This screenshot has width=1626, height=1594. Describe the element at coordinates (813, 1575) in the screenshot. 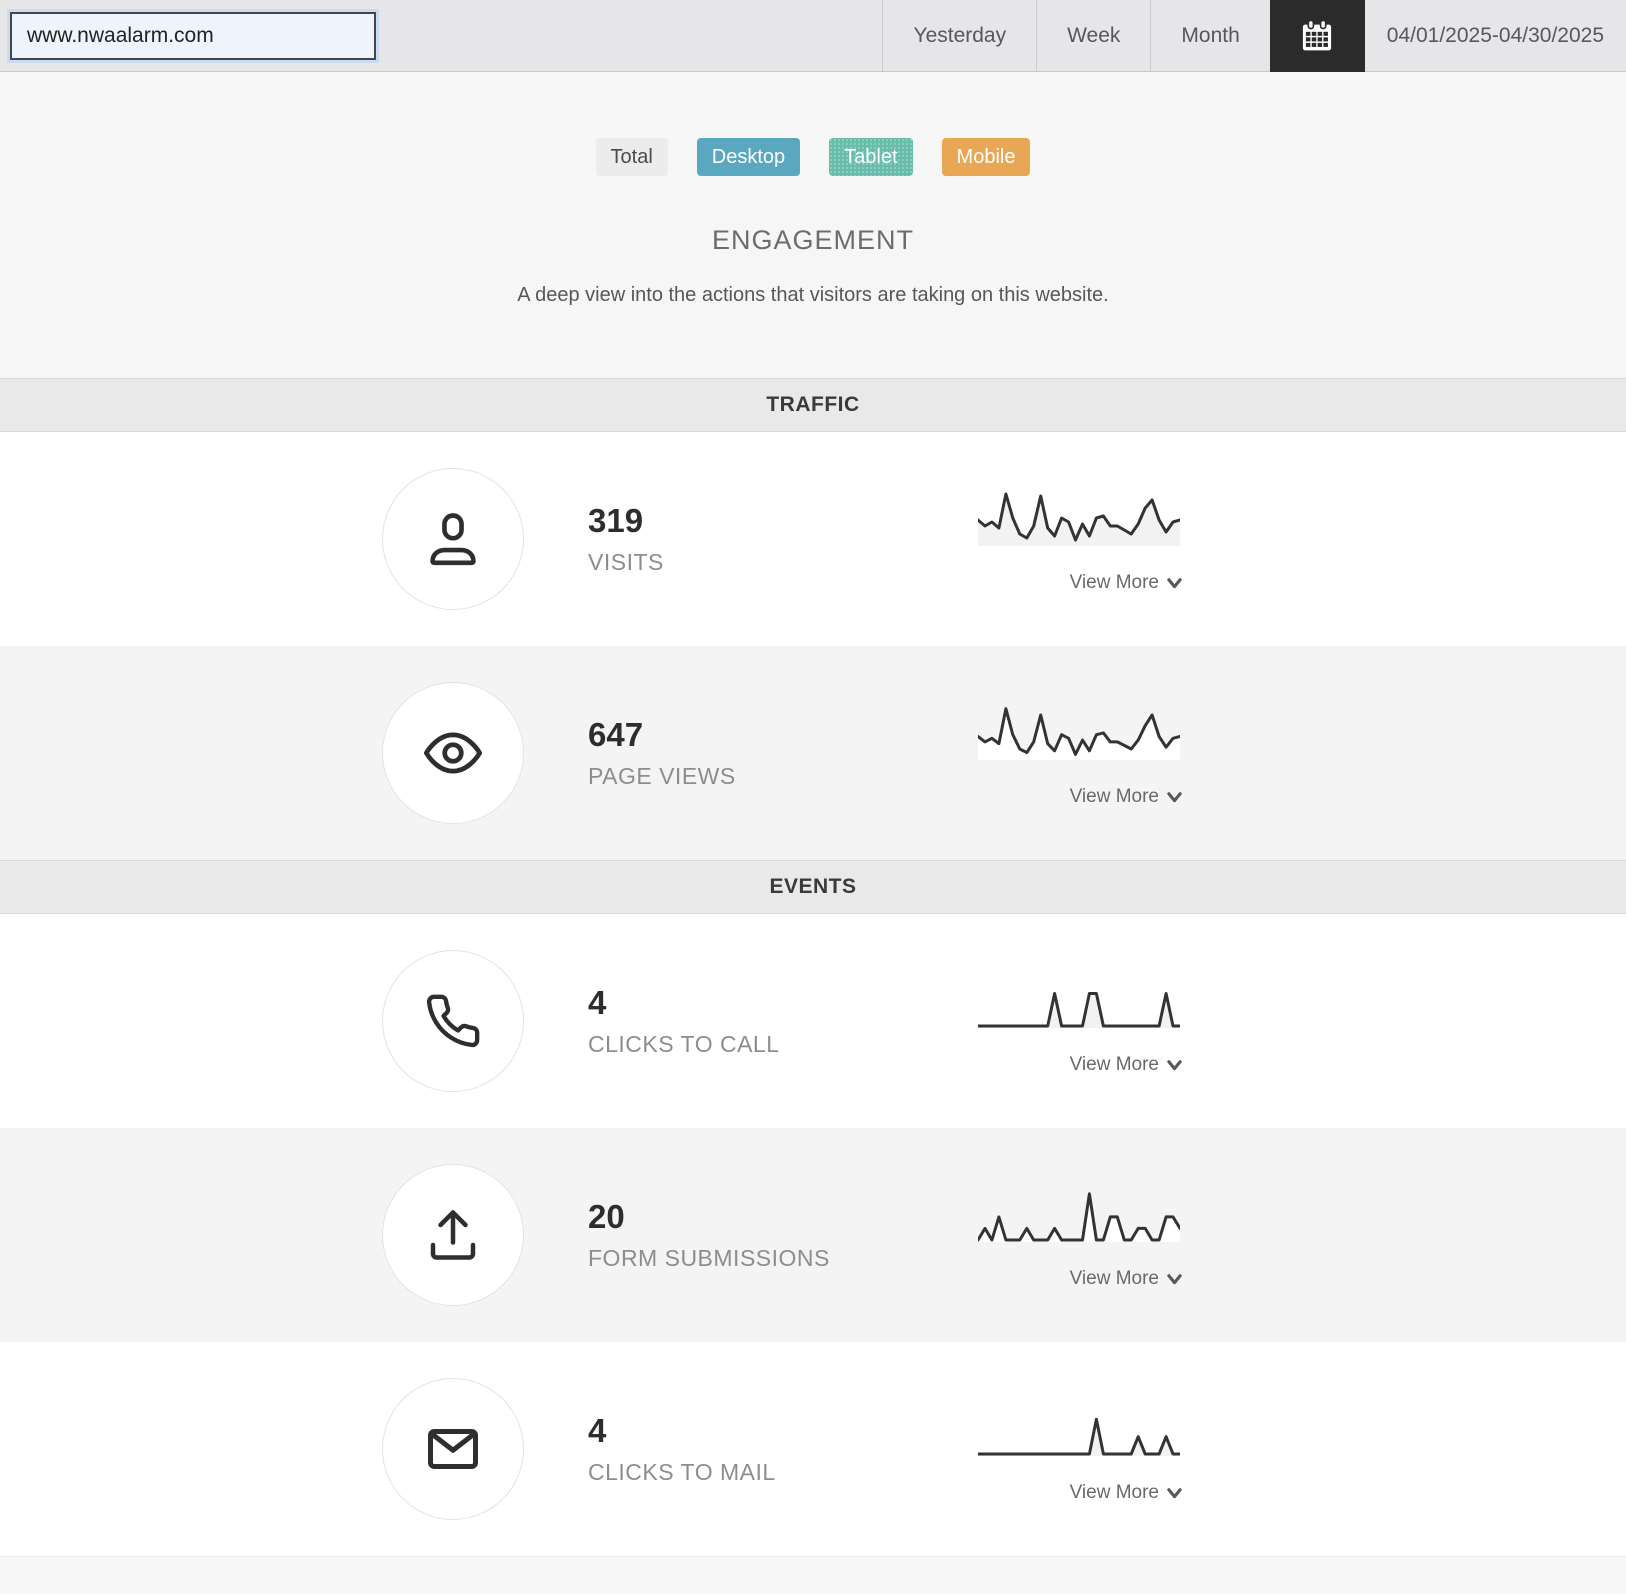

I see `footer-band` at that location.